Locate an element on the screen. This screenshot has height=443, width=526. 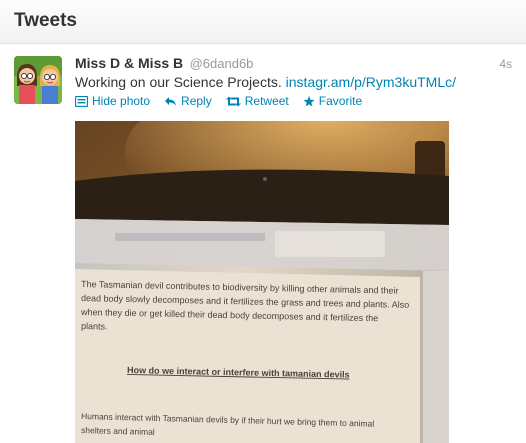
photo-icon is located at coordinates (81, 101).